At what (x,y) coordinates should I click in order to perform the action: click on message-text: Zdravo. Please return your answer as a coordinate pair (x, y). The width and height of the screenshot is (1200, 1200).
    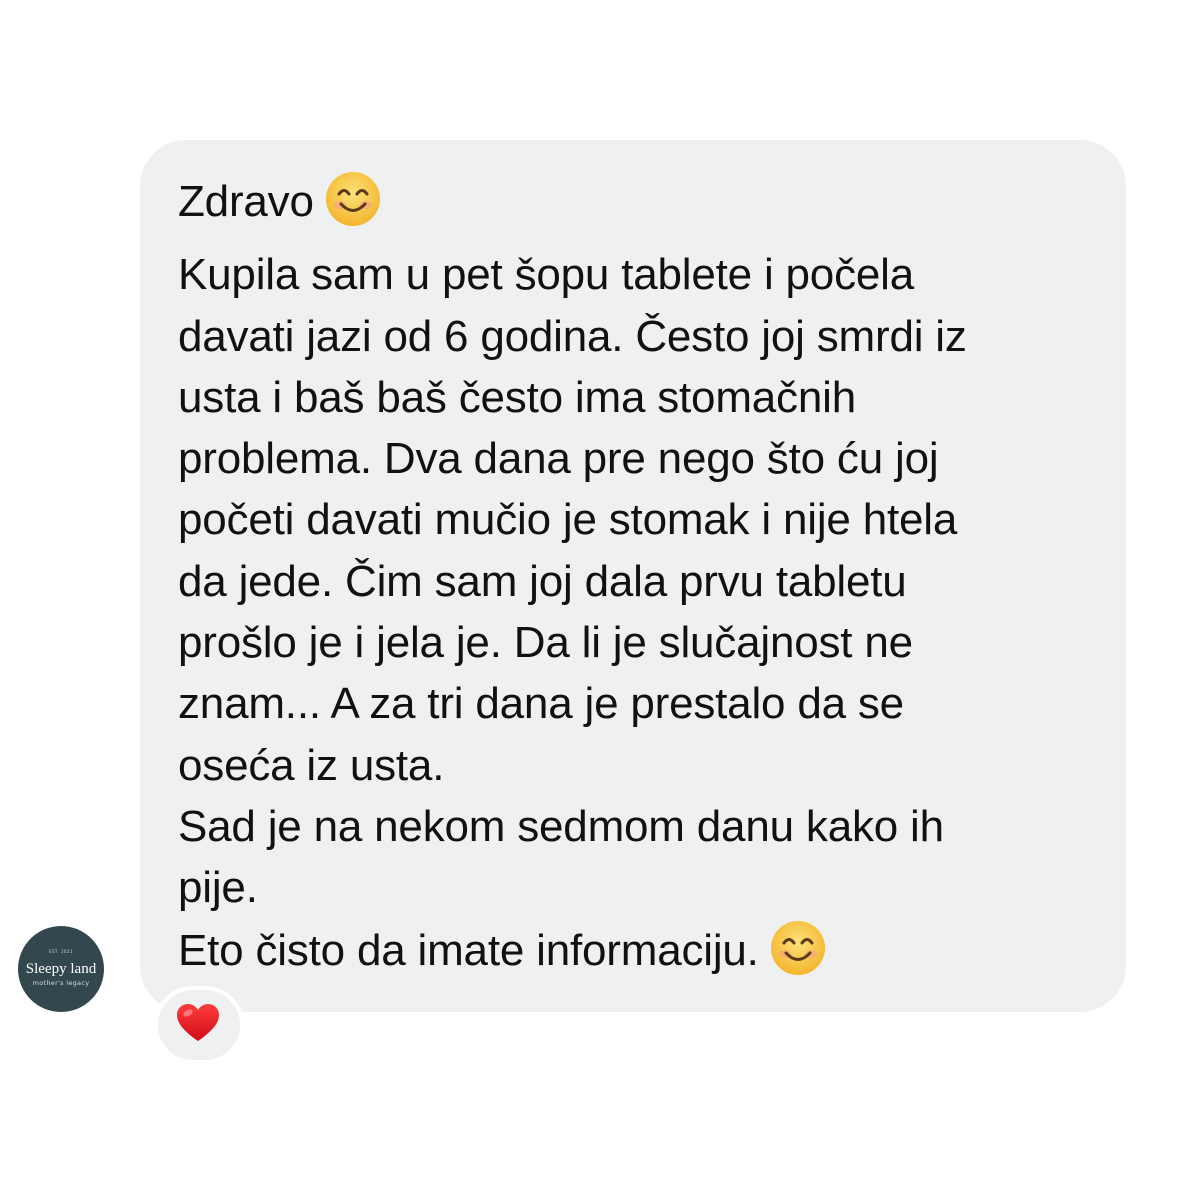
    Looking at the image, I should click on (246, 201).